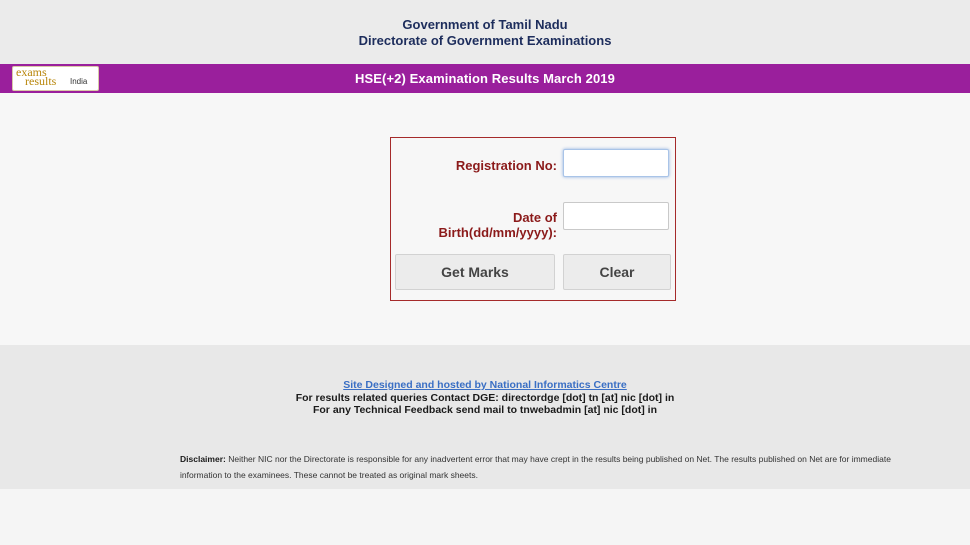 The image size is (970, 545). I want to click on exam-results-title: HSE(+2) Examination Results March 2019, so click(485, 78).